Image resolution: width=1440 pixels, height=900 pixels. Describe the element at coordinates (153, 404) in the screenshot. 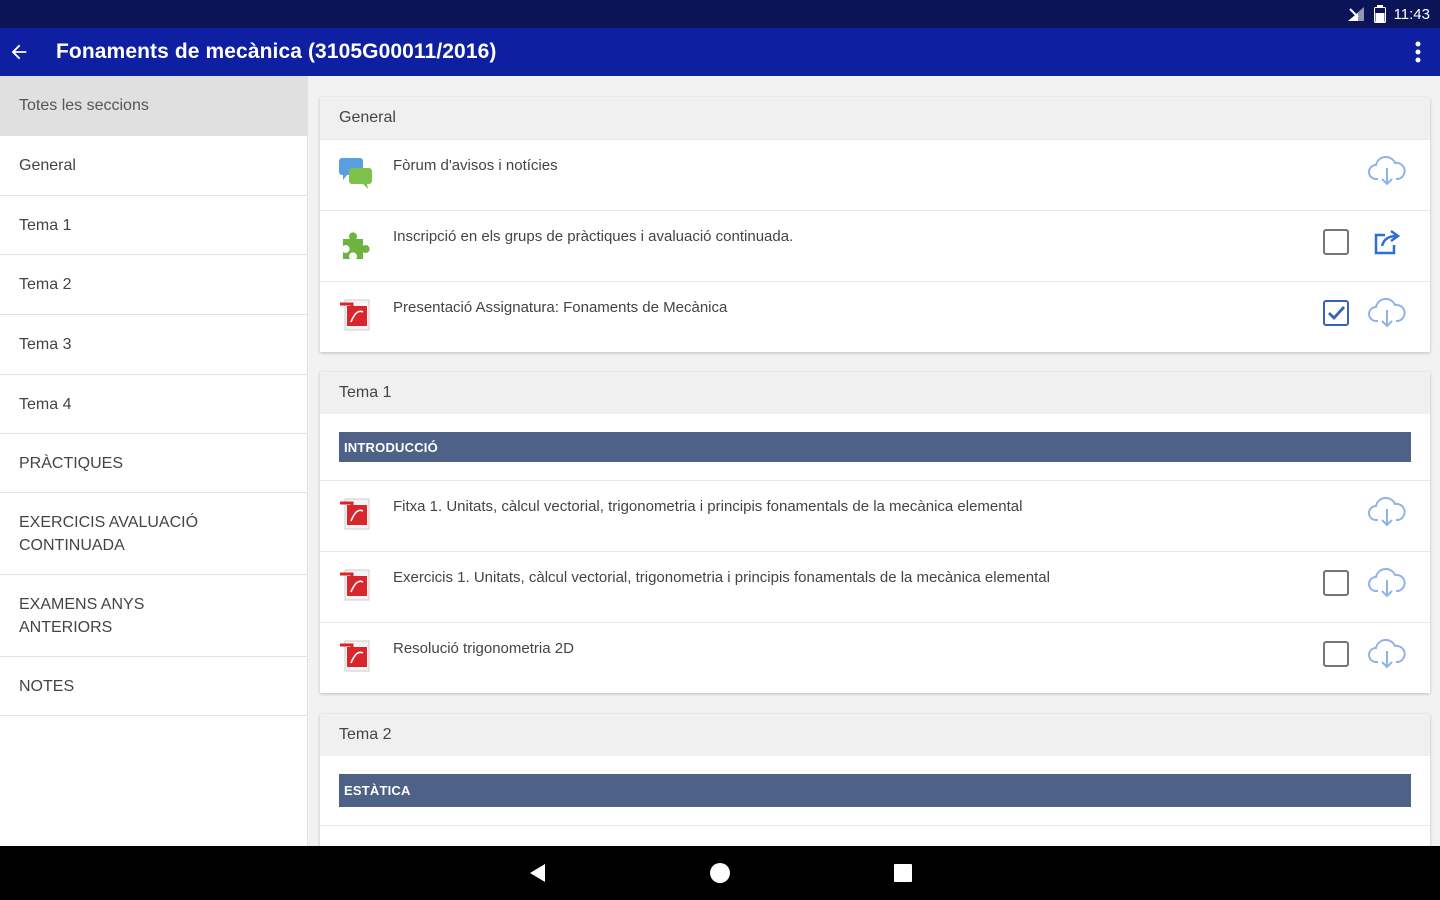

I see `sidebar-item-tema-4: Tema 4` at that location.